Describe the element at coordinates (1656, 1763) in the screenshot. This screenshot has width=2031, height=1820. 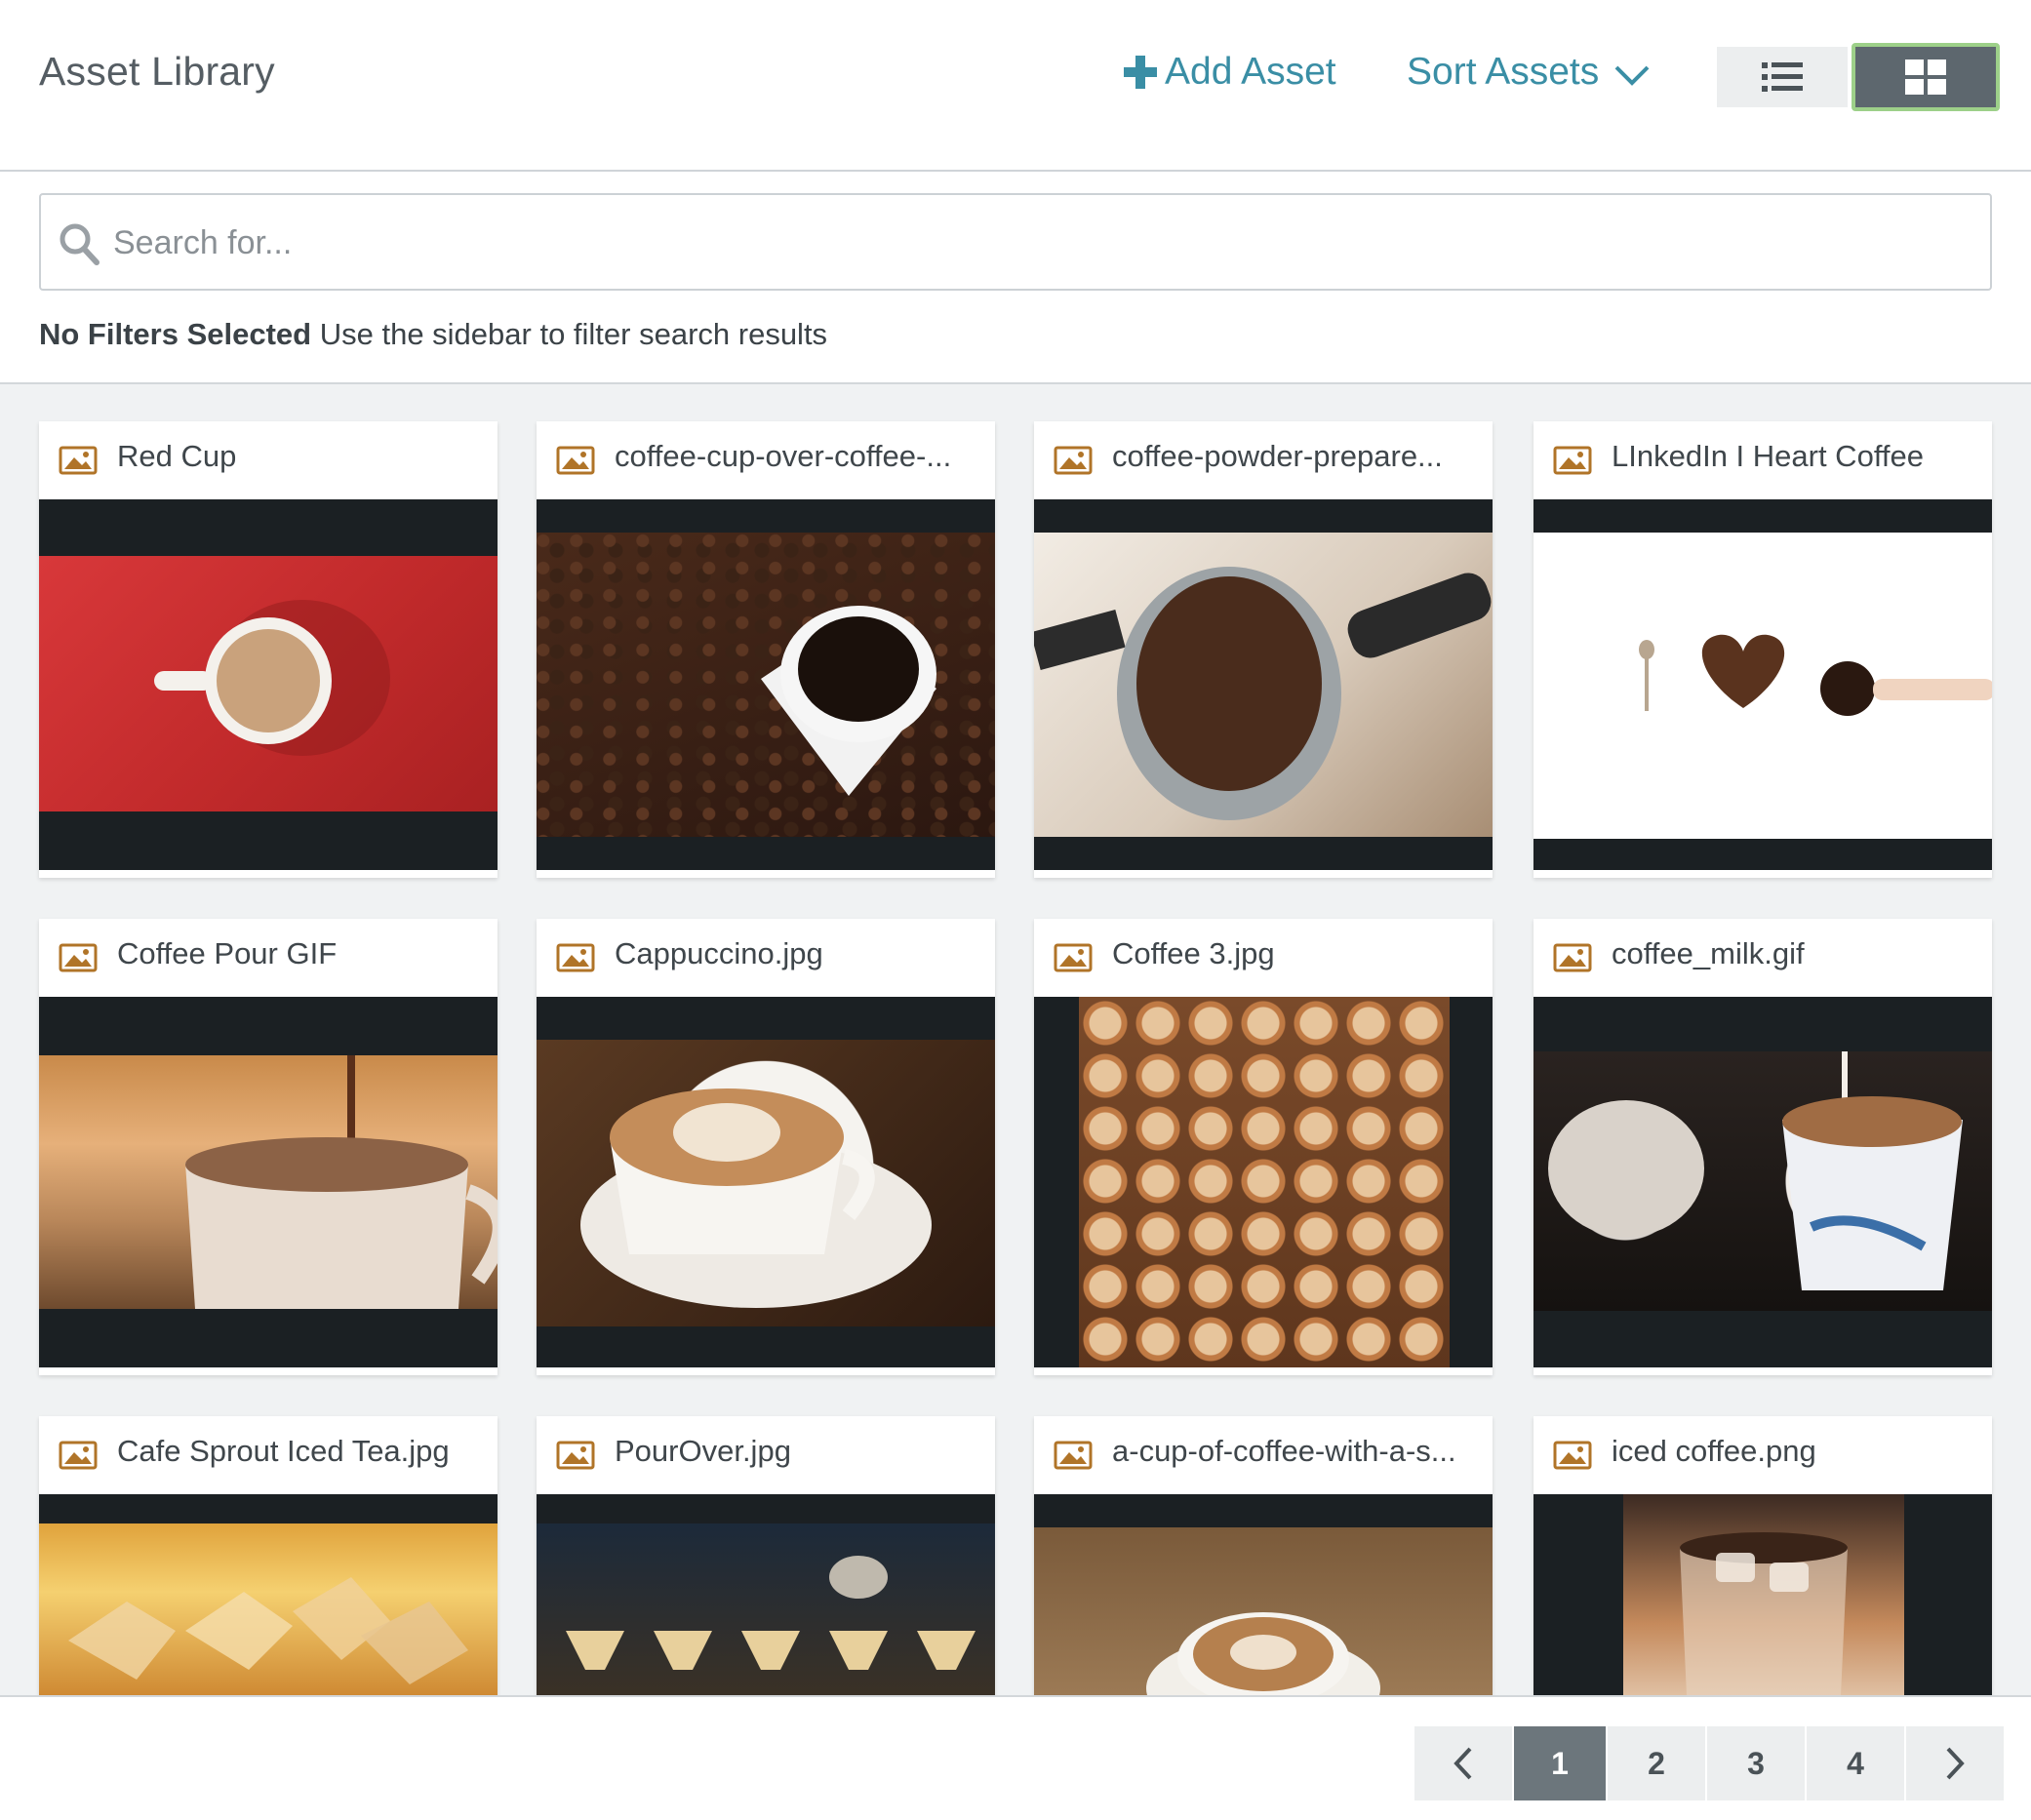
I see `page-button-2: 2` at that location.